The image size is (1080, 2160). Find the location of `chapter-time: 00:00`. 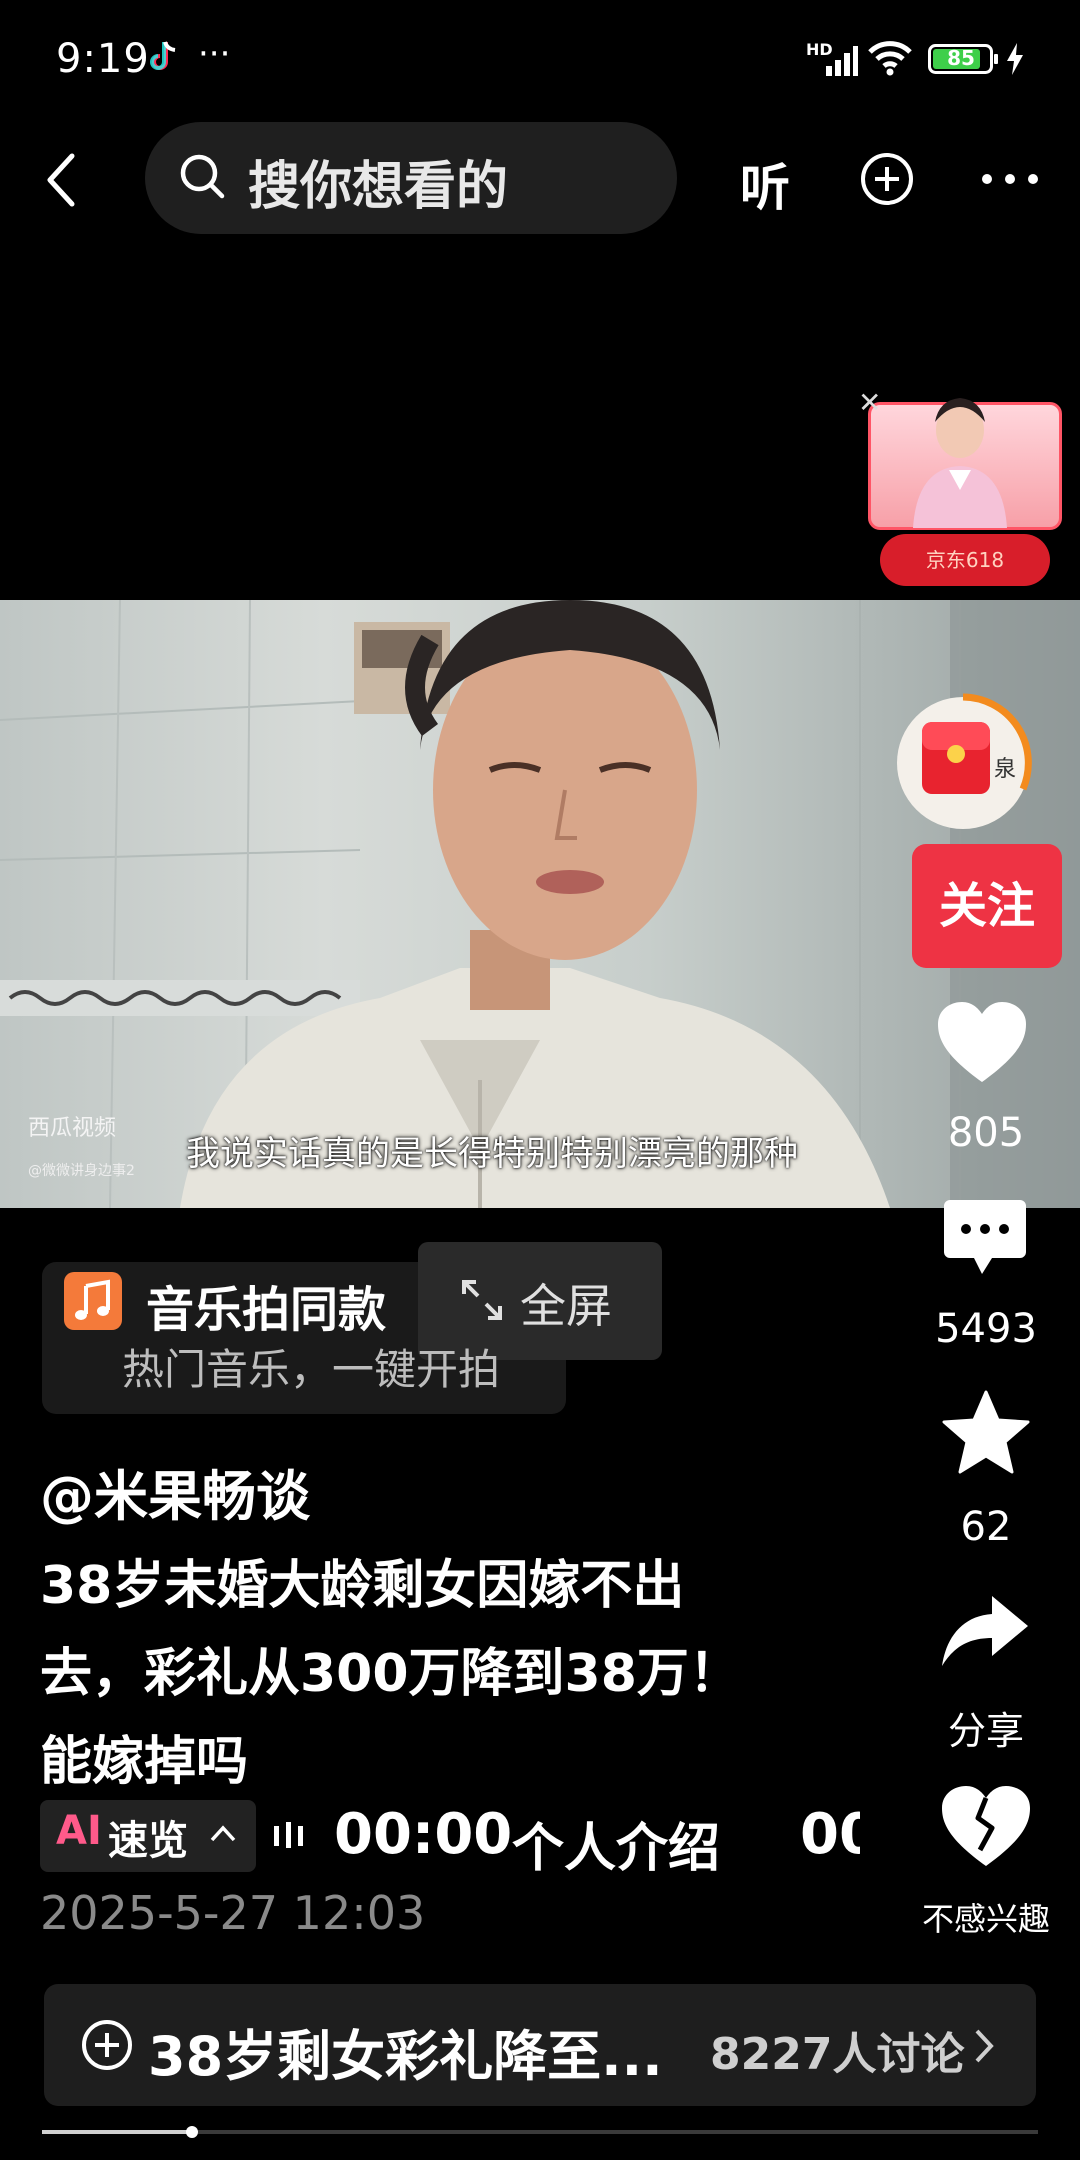

chapter-time: 00:00 is located at coordinates (423, 1834).